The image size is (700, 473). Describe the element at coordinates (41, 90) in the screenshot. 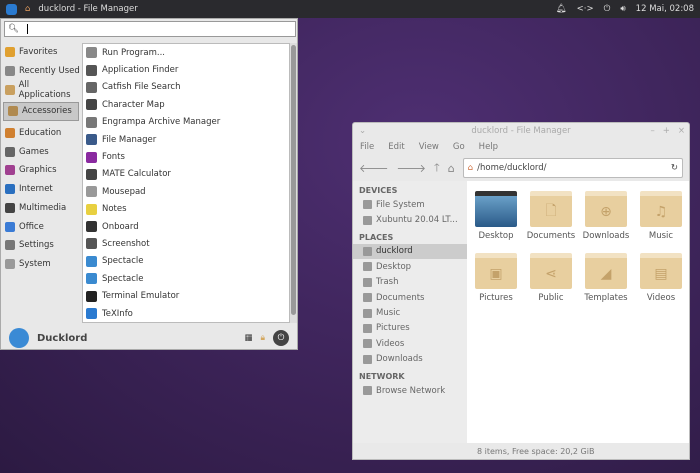

I see `category-item: All Applications` at that location.